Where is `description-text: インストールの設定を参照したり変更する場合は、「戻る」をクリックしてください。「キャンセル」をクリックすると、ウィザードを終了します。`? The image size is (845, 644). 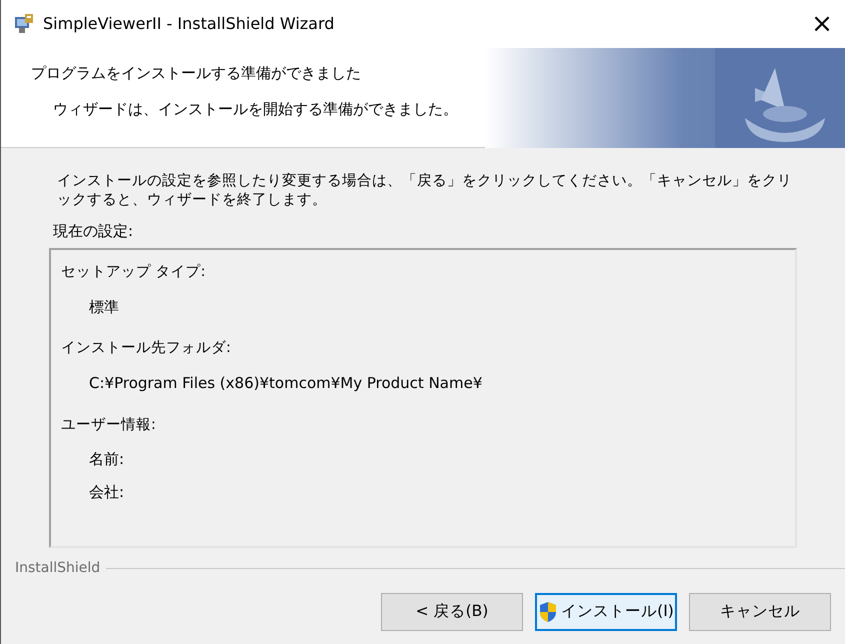
description-text: インストールの設定を参照したり変更する場合は、「戻る」をクリックしてください。「キャンセル」をクリックすると、ウィザードを終了します。 is located at coordinates (424, 191).